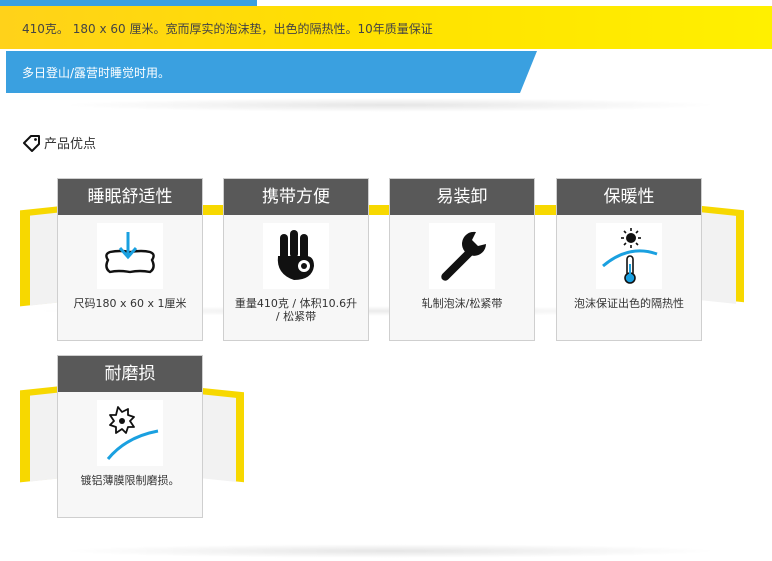 Image resolution: width=772 pixels, height=561 pixels. I want to click on feature-title: 携带方便, so click(296, 197).